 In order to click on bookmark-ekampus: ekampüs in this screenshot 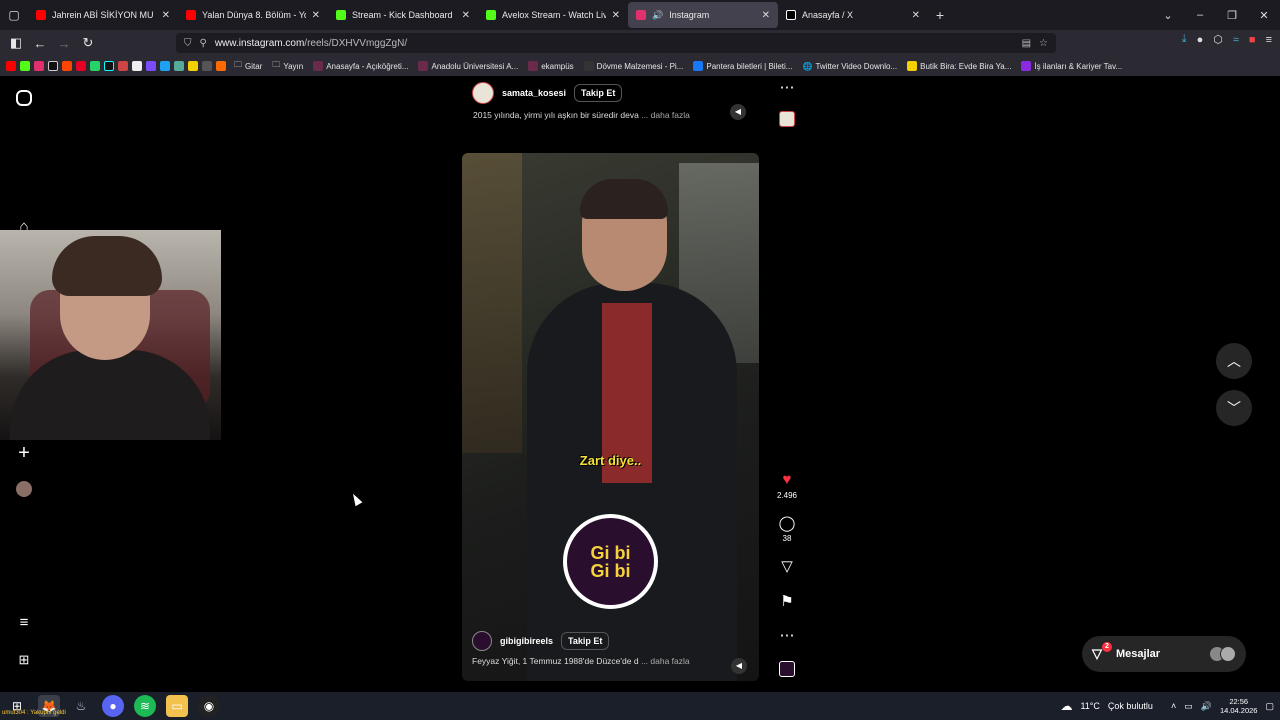, I will do `click(551, 66)`.